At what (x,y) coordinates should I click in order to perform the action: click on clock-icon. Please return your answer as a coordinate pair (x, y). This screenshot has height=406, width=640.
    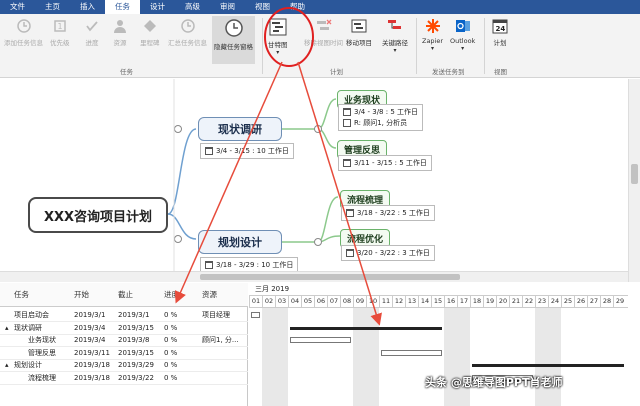
    Looking at the image, I should click on (234, 28).